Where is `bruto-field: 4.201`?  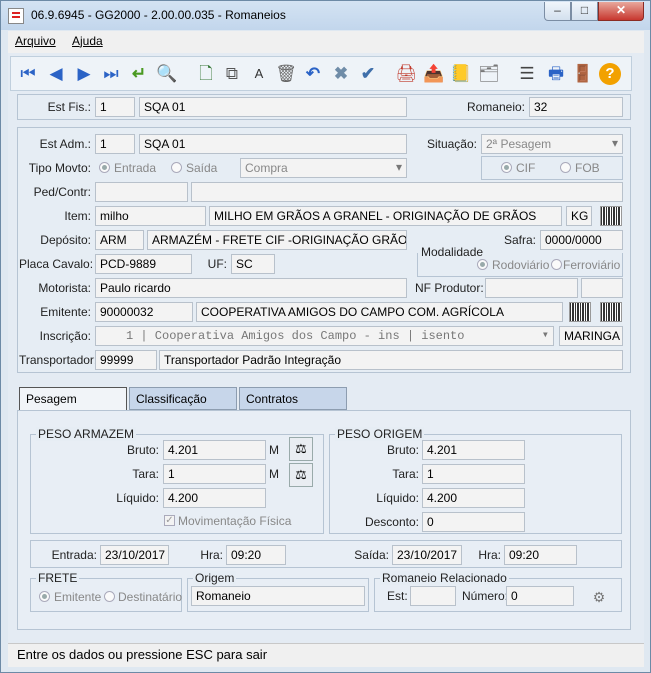 bruto-field: 4.201 is located at coordinates (214, 450).